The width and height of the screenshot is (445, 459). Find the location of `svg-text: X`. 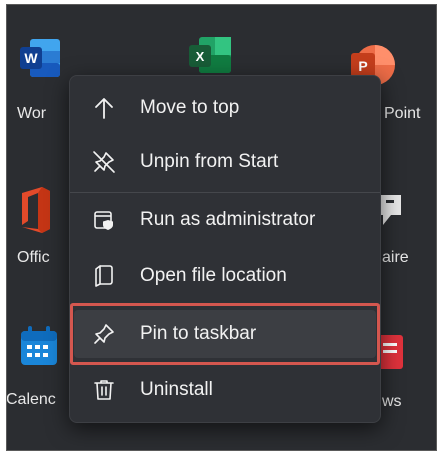

svg-text: X is located at coordinates (200, 56).